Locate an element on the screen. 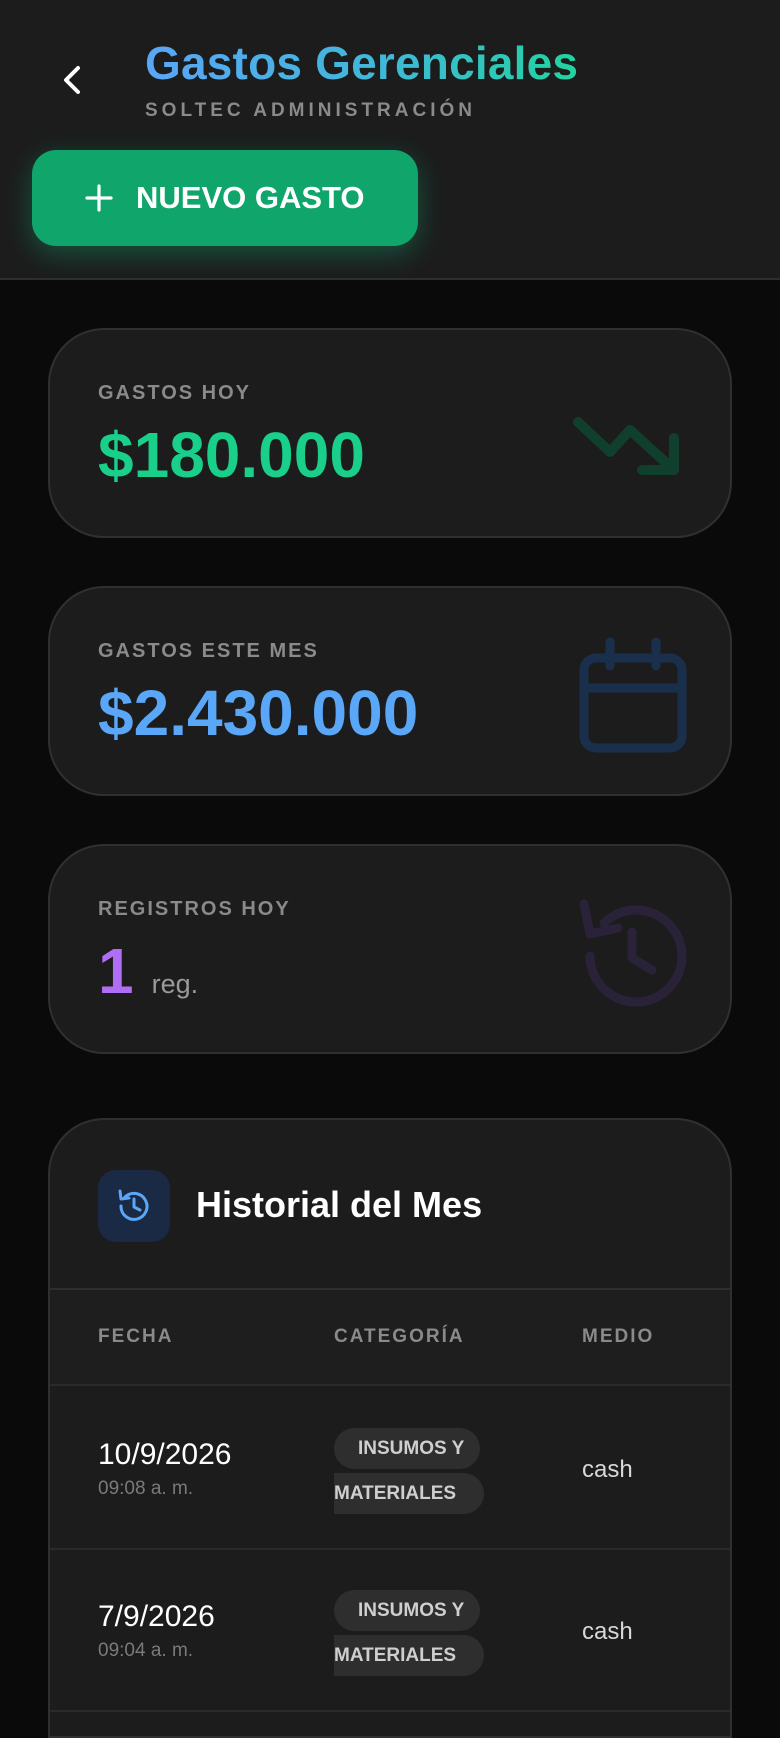 The image size is (780, 1738). stat-card-month: GASTOS ESTE MES $2.430.000 is located at coordinates (390, 691).